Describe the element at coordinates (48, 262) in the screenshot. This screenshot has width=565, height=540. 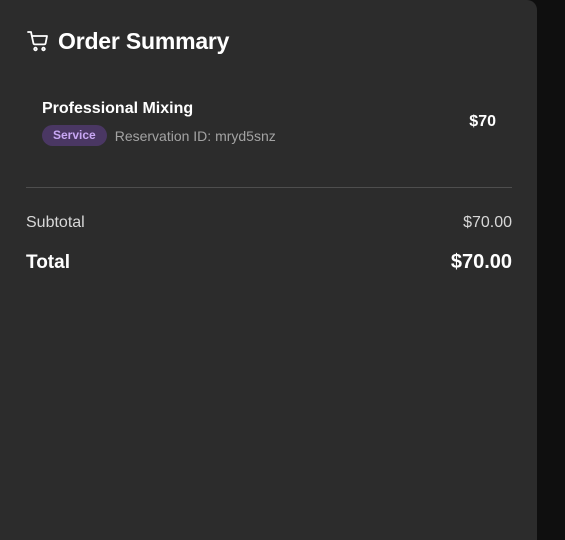
I see `total-label: Total` at that location.